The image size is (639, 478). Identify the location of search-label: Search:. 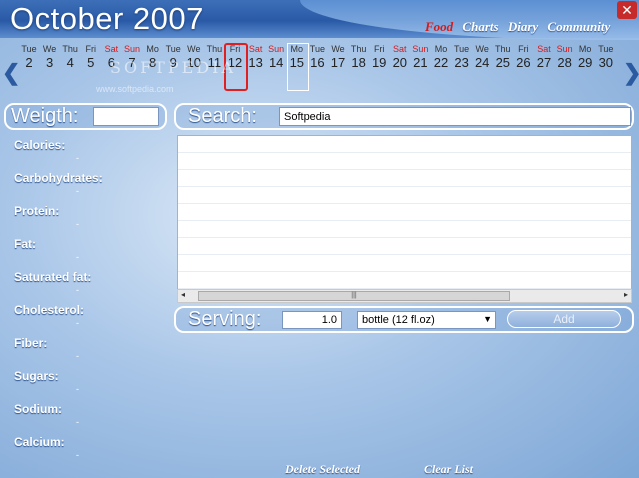
(222, 116).